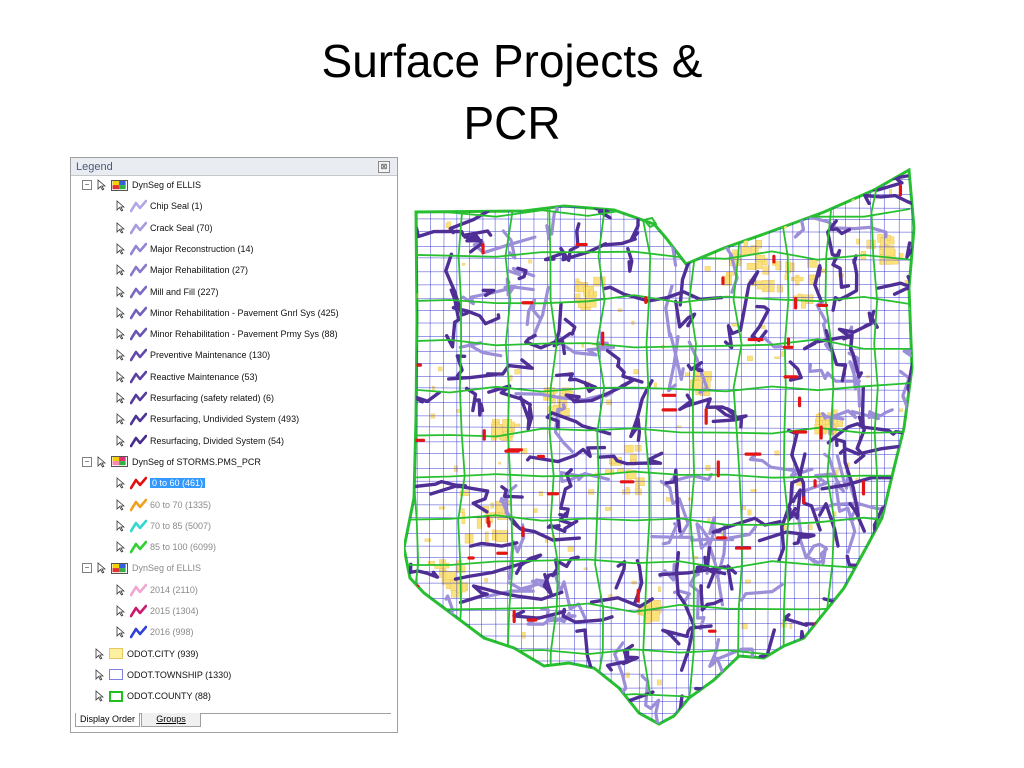 This screenshot has height=768, width=1024. What do you see at coordinates (212, 398) in the screenshot?
I see `legend-item-label: Resurfacing (safety related) (6)` at bounding box center [212, 398].